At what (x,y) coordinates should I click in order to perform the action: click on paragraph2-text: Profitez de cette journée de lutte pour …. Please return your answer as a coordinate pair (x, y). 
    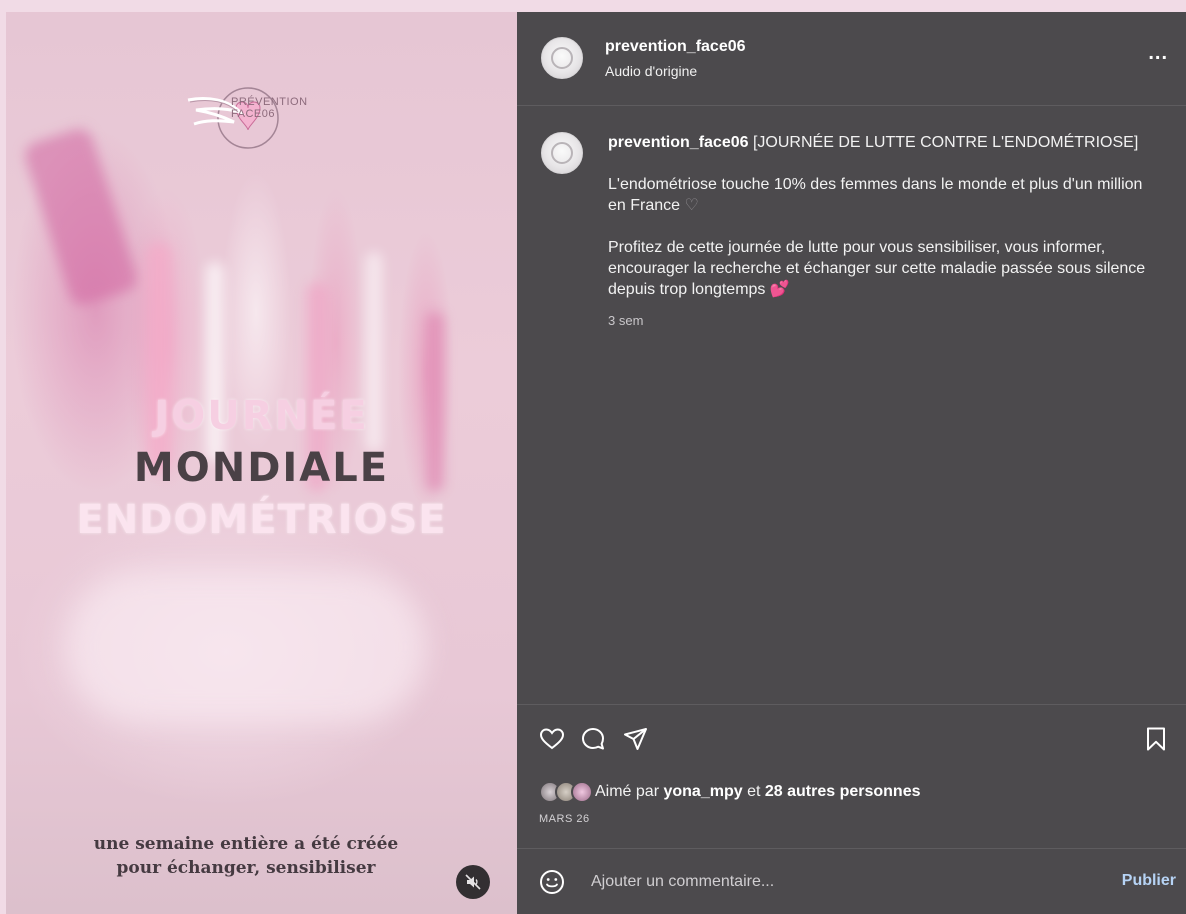
    Looking at the image, I should click on (877, 268).